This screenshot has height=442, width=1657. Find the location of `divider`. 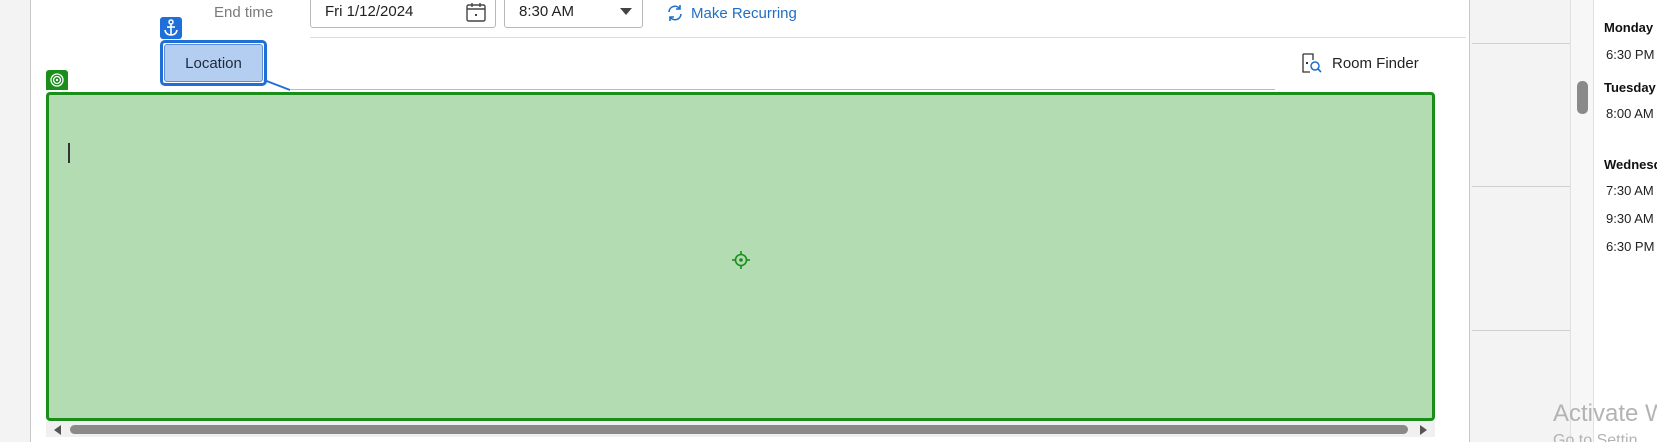

divider is located at coordinates (888, 37).